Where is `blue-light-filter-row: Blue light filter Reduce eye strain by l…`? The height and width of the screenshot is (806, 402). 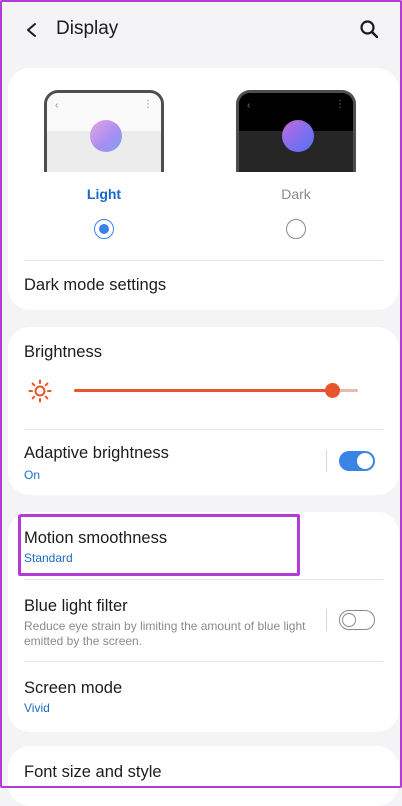 blue-light-filter-row: Blue light filter Reduce eye strain by l… is located at coordinates (203, 620).